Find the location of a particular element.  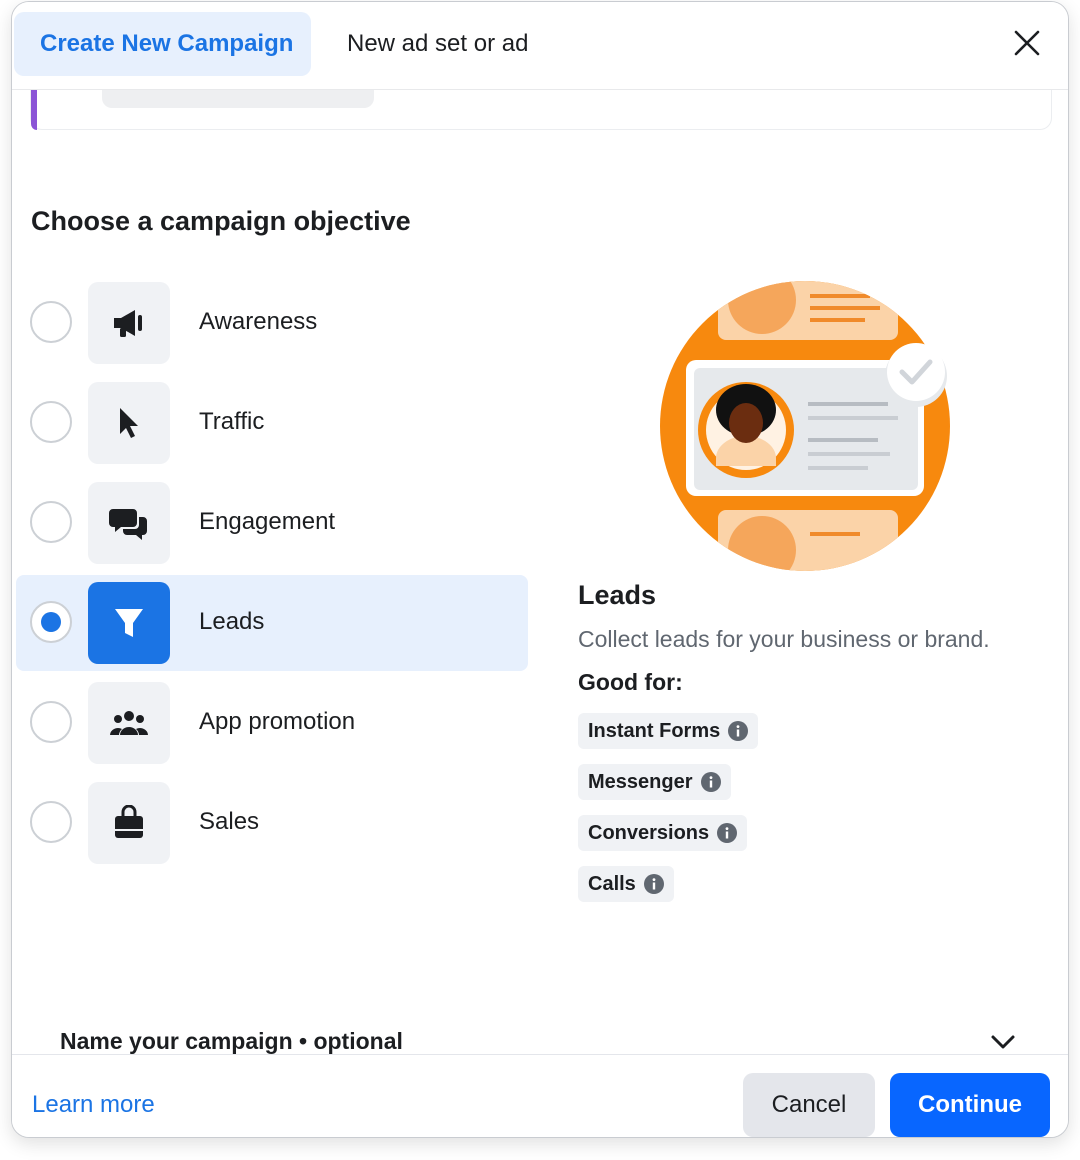

objective-label: Sales is located at coordinates (229, 821).